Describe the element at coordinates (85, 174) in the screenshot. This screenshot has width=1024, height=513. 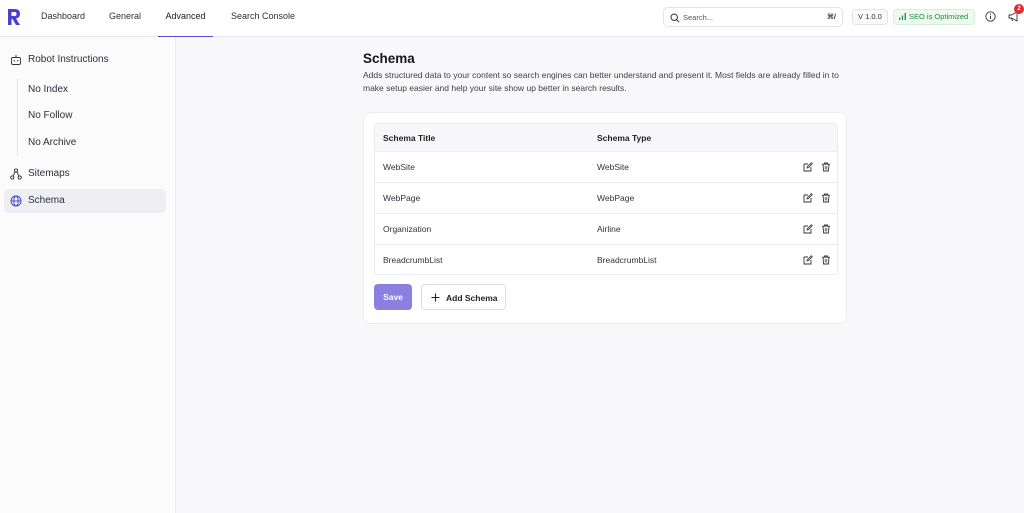
I see `sidebar-item-sitemaps: Sitemaps` at that location.